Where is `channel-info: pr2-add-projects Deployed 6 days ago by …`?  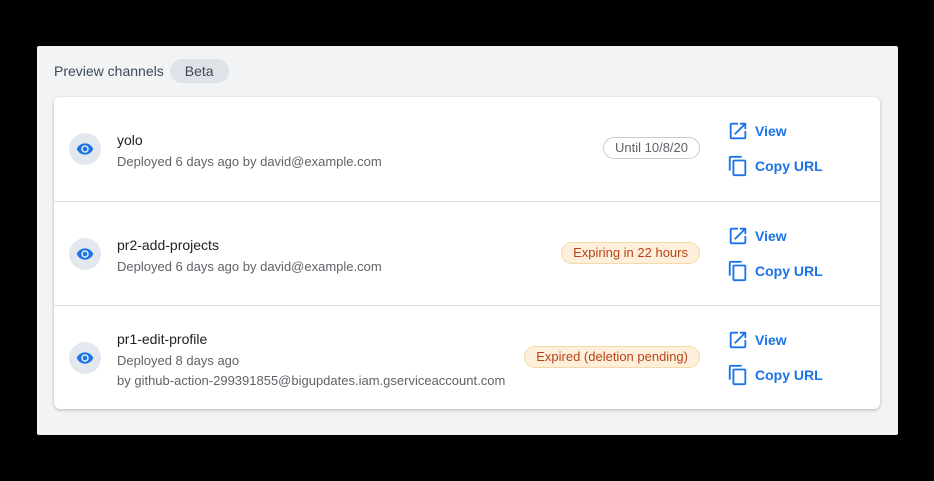
channel-info: pr2-add-projects Deployed 6 days ago by … is located at coordinates (249, 256).